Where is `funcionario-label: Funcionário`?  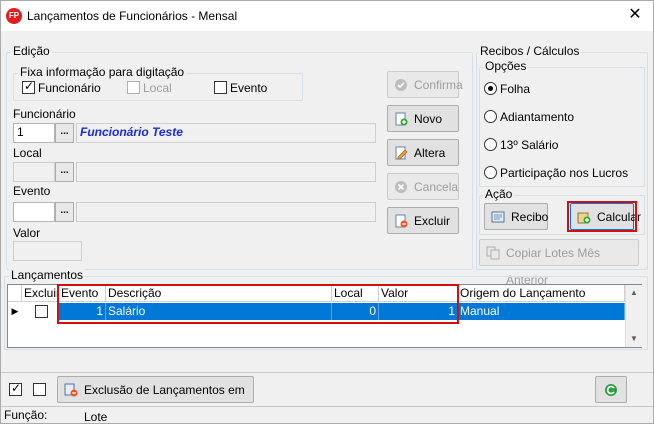 funcionario-label: Funcionário is located at coordinates (44, 114).